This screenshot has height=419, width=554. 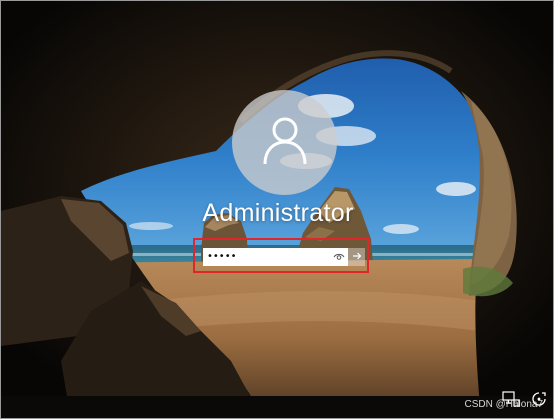 I want to click on user-avatar-icon, so click(x=285, y=142).